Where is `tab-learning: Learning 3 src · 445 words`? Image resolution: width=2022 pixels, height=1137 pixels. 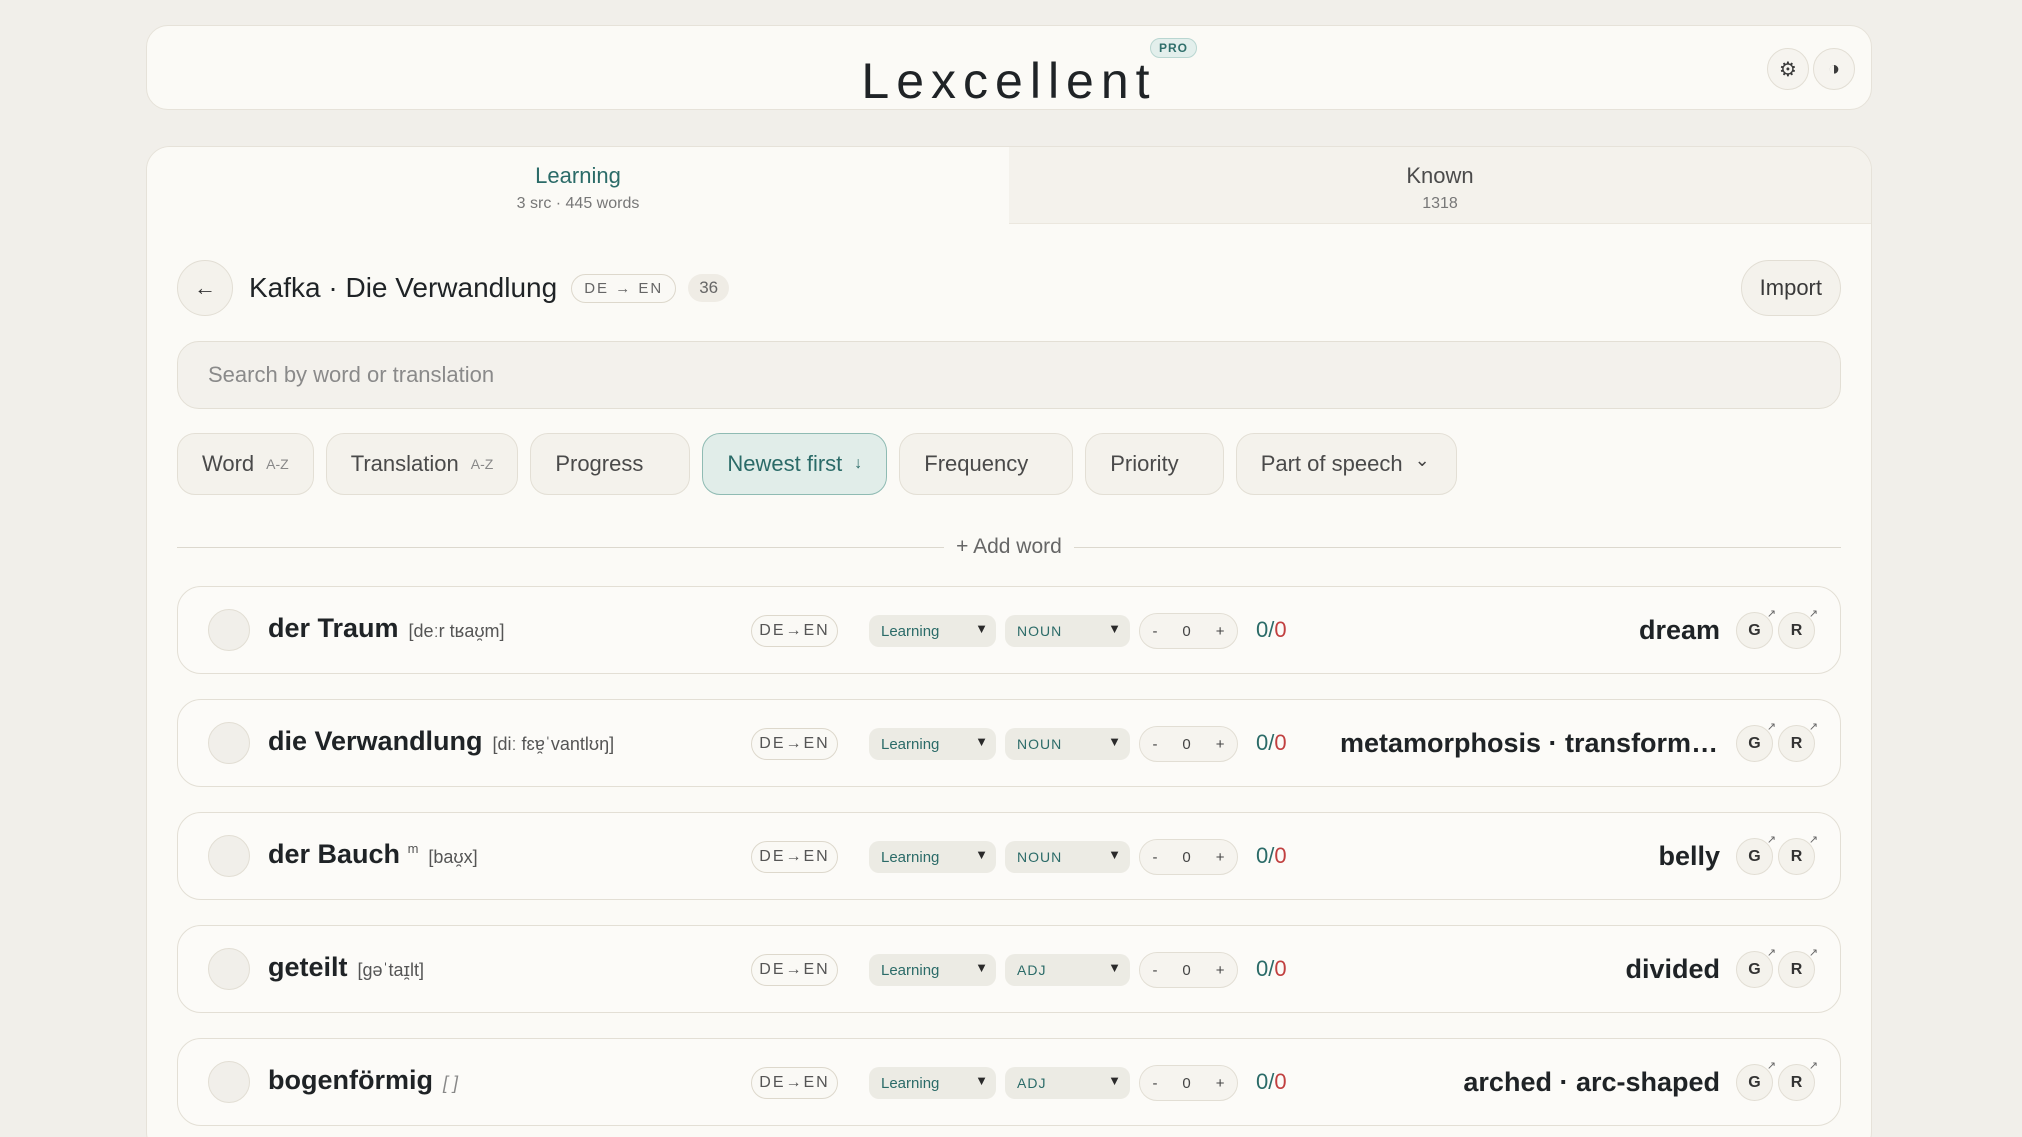 tab-learning: Learning 3 src · 445 words is located at coordinates (578, 185).